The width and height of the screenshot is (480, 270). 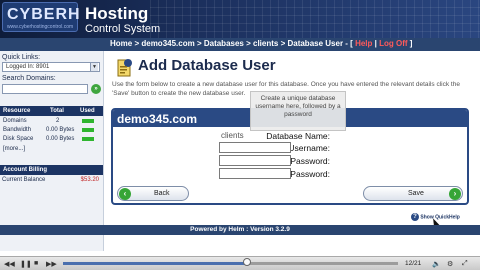 What do you see at coordinates (21, 57) in the screenshot?
I see `quick-links-label: Quick Links:` at bounding box center [21, 57].